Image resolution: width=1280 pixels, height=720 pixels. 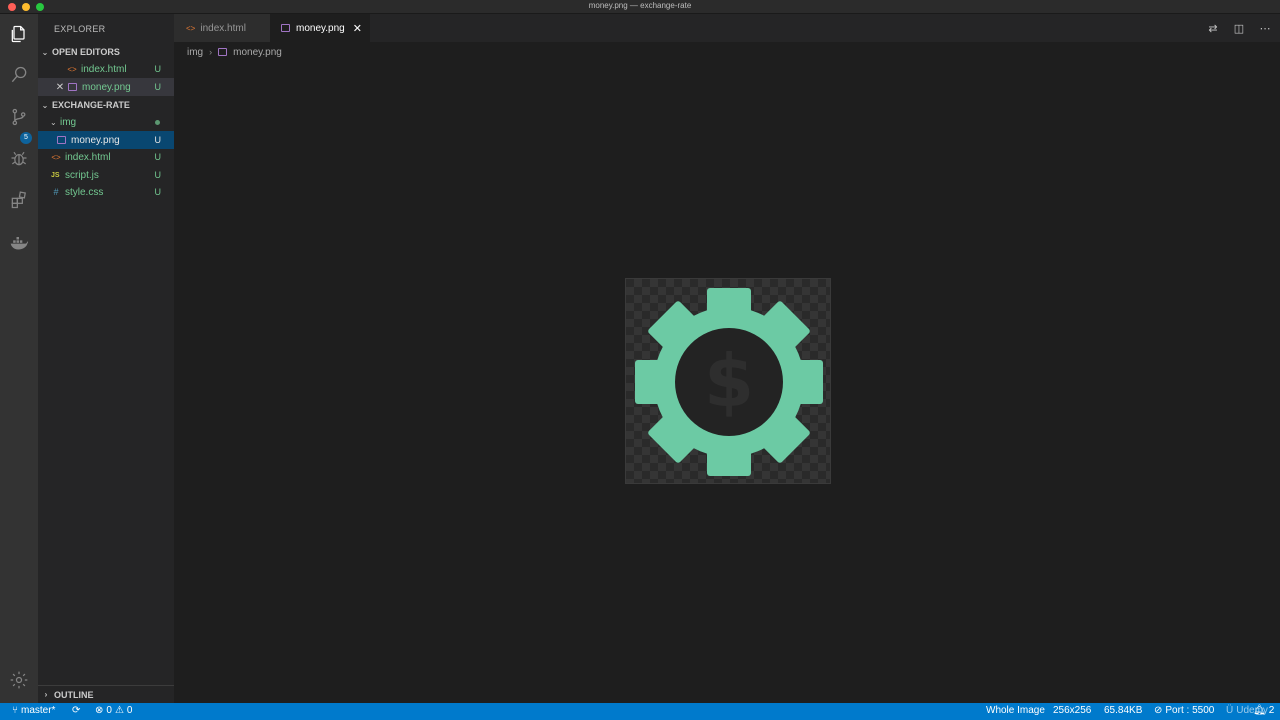 What do you see at coordinates (91, 105) in the screenshot?
I see `project-label: EXCHANGE-RATE` at bounding box center [91, 105].